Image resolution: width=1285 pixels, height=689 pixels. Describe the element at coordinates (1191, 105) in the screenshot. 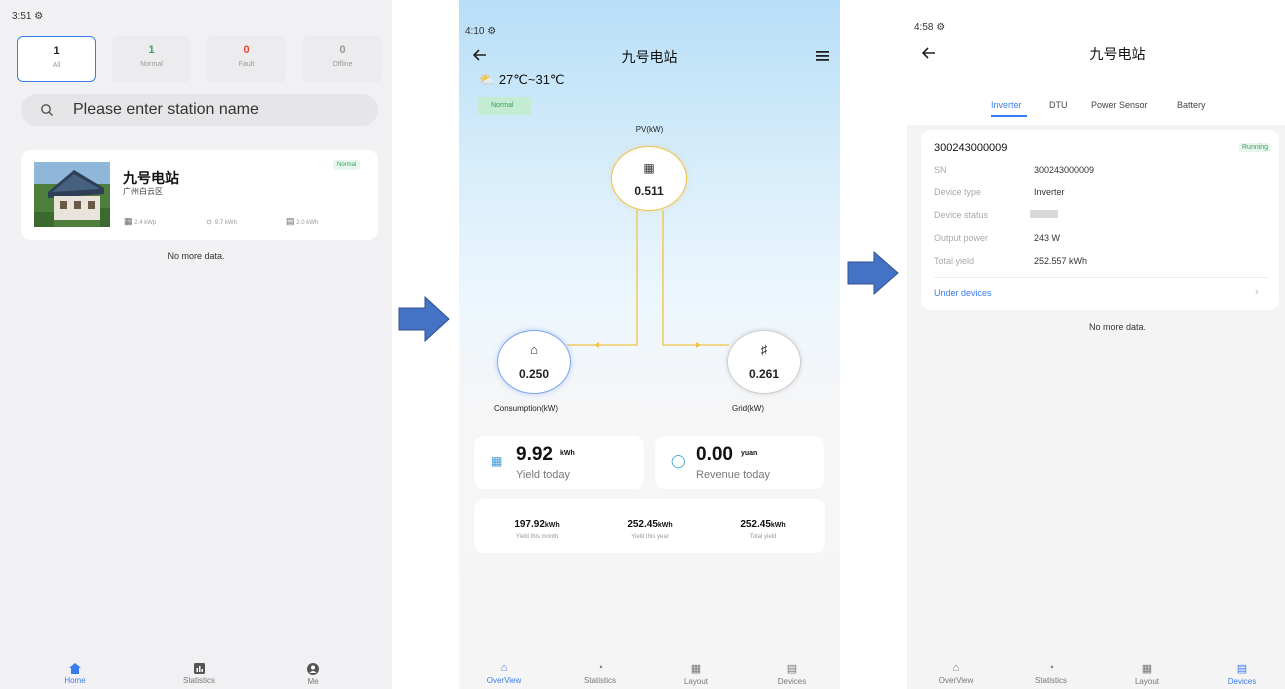

I see `tab-battery: Battery` at that location.